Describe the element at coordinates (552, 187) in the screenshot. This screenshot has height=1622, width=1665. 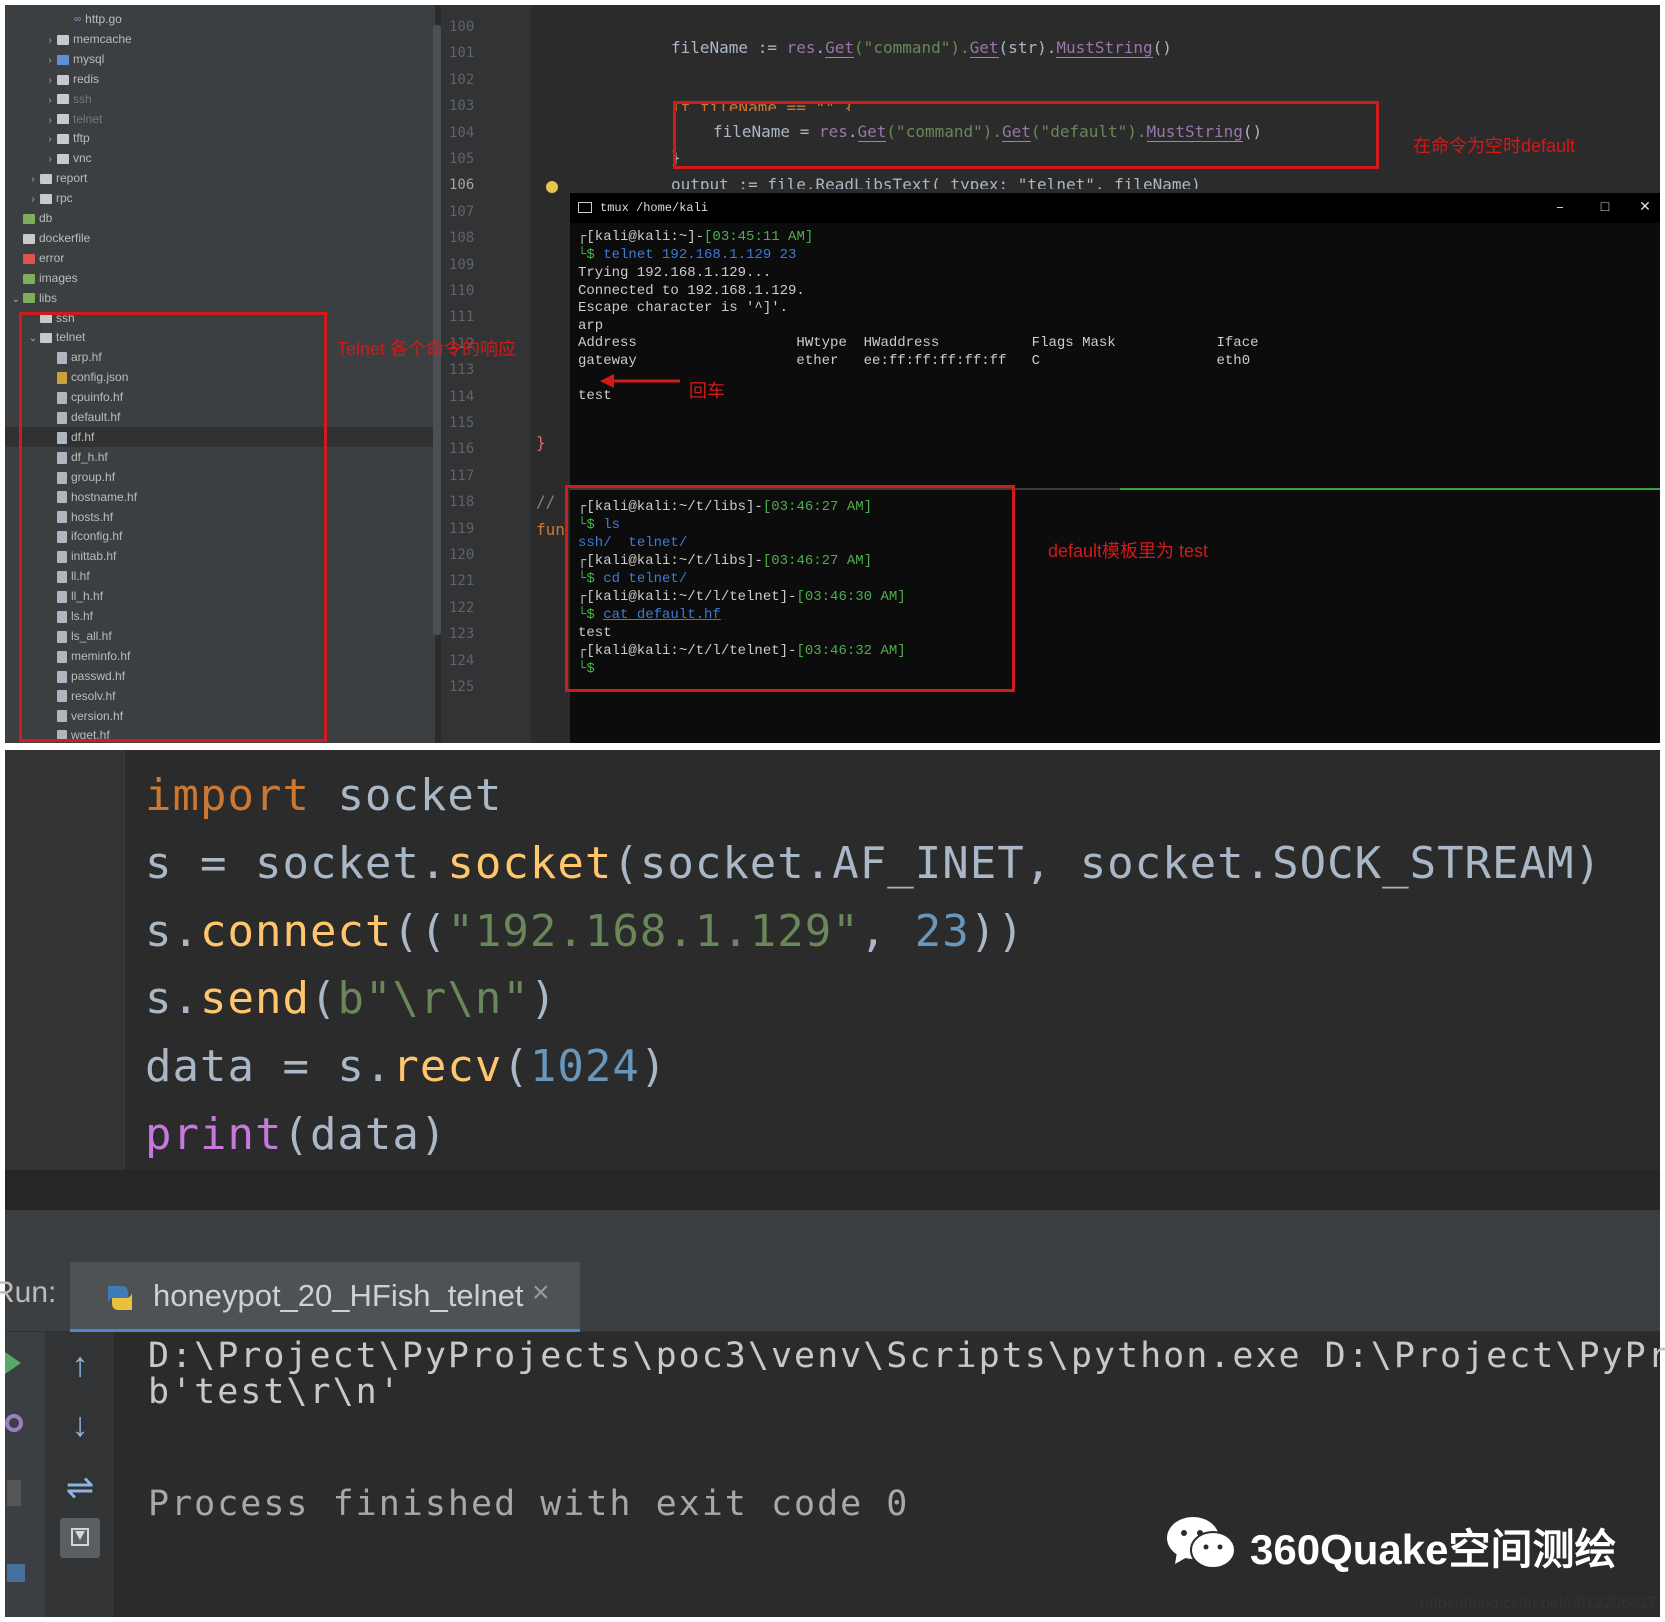
I see `intention-bulb-icon` at that location.